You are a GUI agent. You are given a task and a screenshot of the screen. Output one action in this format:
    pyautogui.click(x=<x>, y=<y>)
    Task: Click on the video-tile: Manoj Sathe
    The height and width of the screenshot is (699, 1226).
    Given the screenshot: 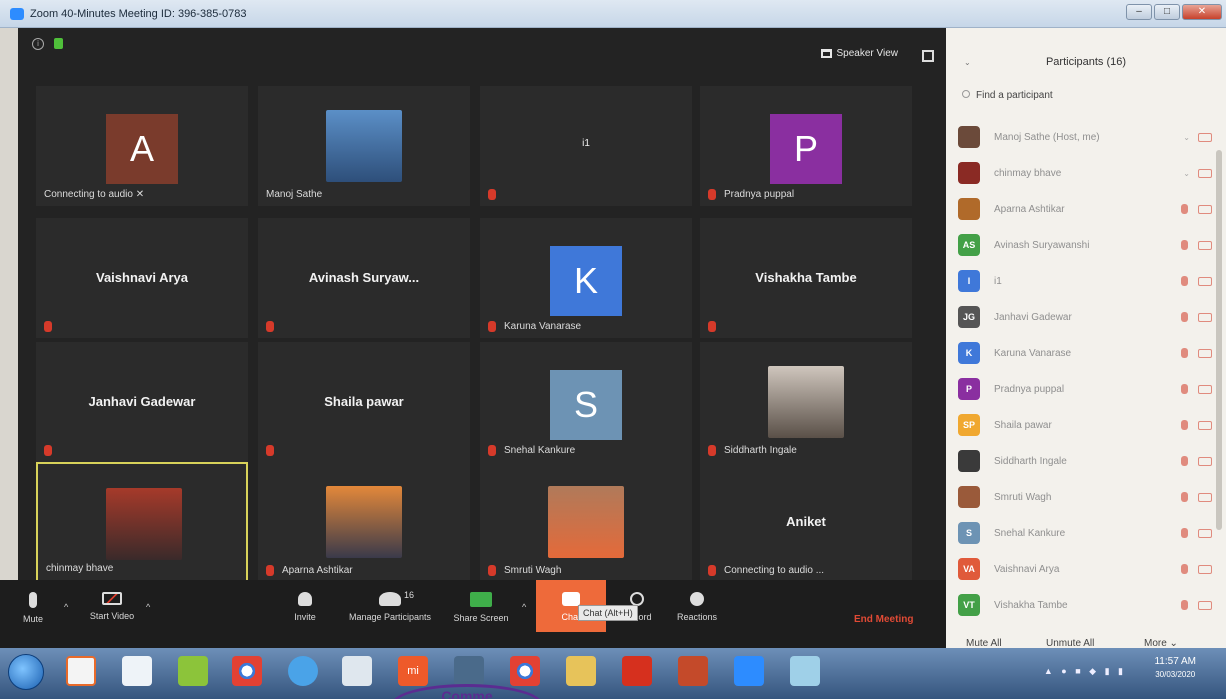 What is the action you would take?
    pyautogui.click(x=364, y=146)
    